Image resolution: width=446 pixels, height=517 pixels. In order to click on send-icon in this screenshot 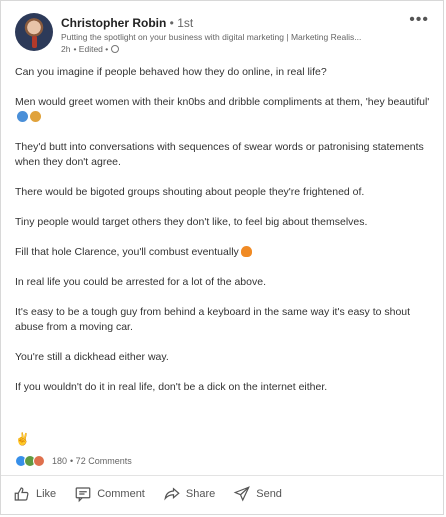, I will do `click(242, 494)`.